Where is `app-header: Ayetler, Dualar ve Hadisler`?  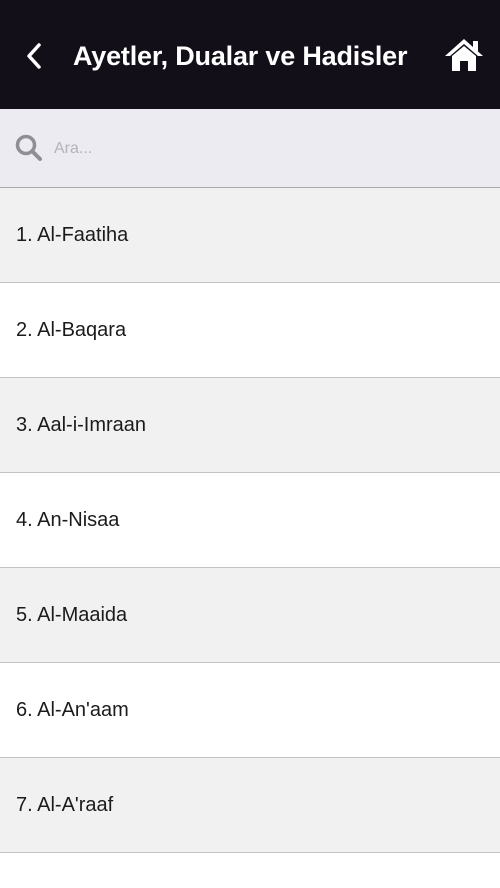
app-header: Ayetler, Dualar ve Hadisler is located at coordinates (250, 54).